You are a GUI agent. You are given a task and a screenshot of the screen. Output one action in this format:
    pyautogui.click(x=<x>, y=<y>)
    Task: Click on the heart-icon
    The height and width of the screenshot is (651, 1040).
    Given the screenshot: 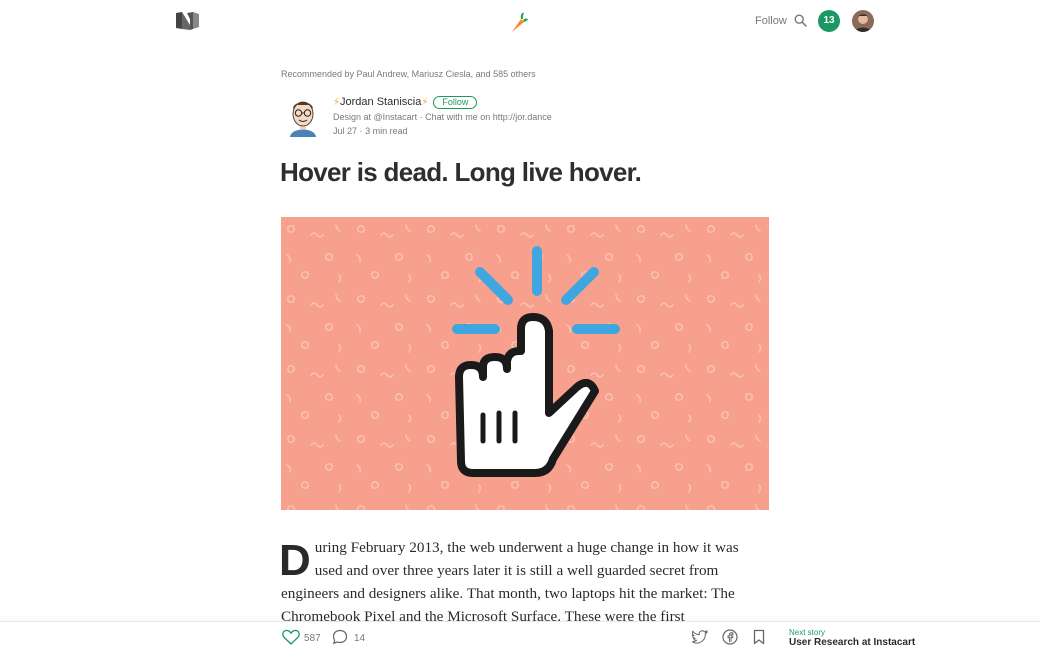 What is the action you would take?
    pyautogui.click(x=291, y=637)
    